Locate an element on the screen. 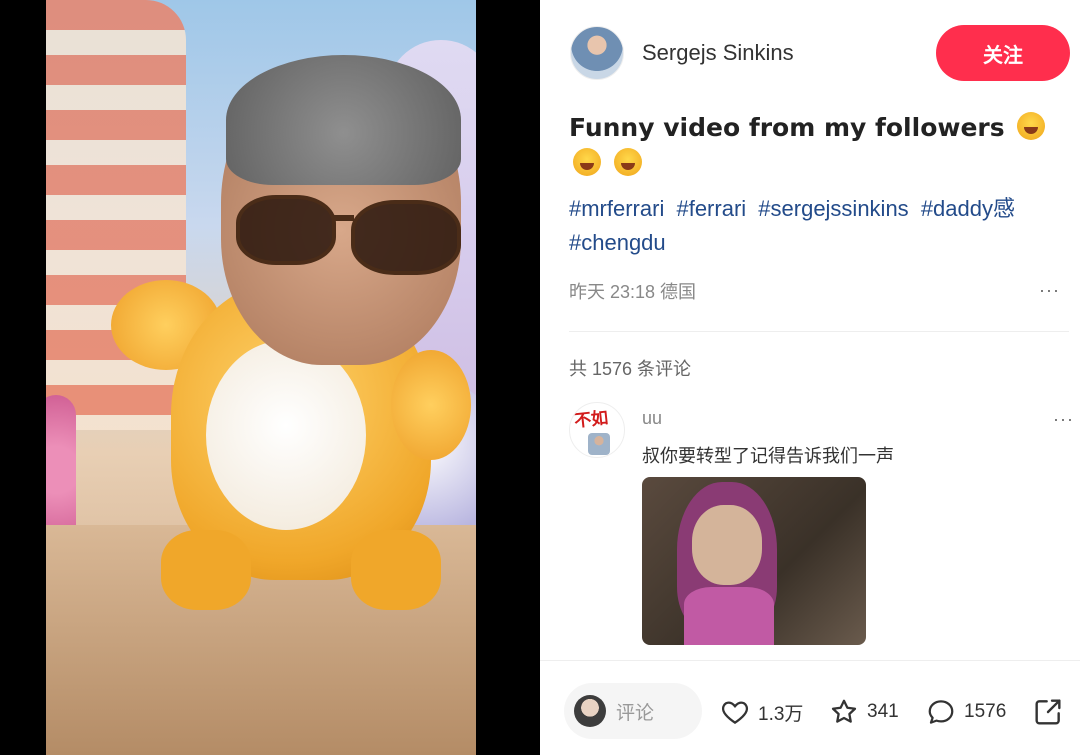 Image resolution: width=1080 pixels, height=755 pixels. like-button: 1.3万 is located at coordinates (761, 712).